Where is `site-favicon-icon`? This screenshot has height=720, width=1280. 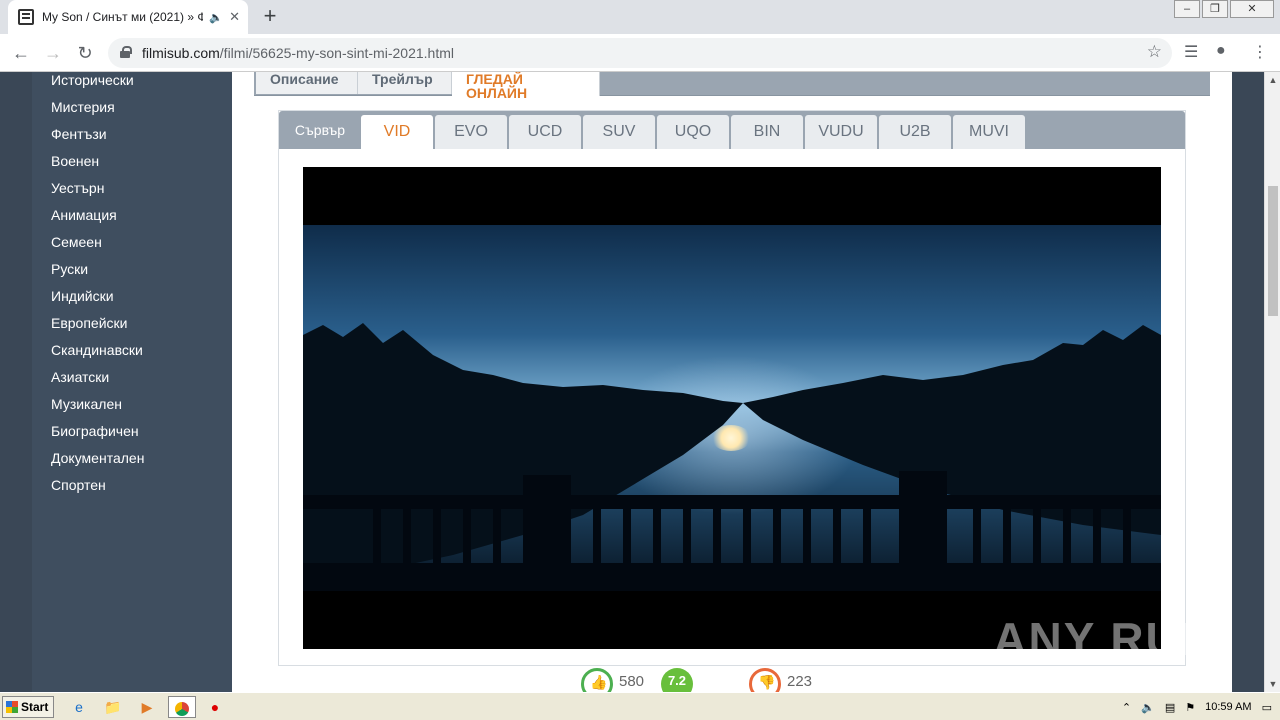
site-favicon-icon is located at coordinates (26, 17).